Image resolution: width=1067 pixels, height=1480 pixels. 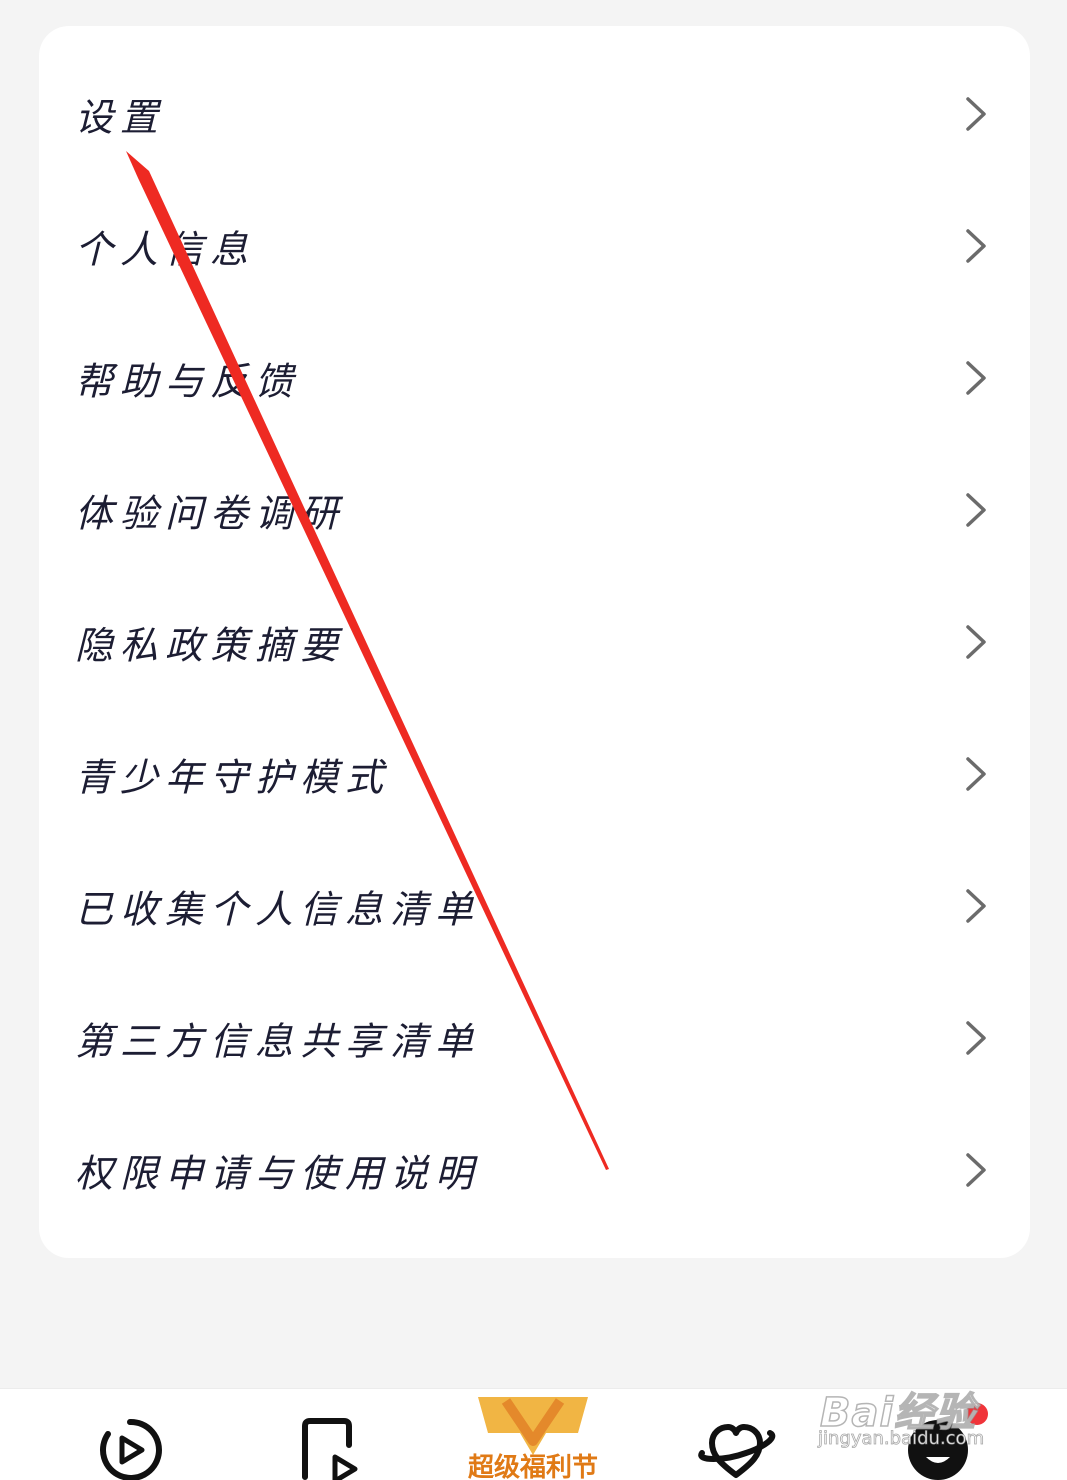 What do you see at coordinates (534, 1170) in the screenshot?
I see `menu-item-permissions: 权限申请与使用说明` at bounding box center [534, 1170].